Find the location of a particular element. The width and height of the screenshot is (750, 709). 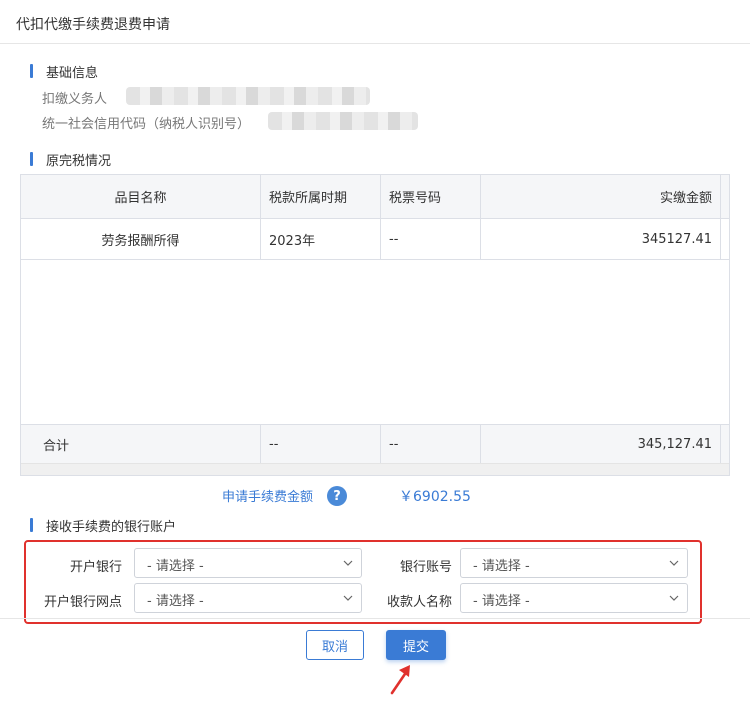

total-ticket-number: -- is located at coordinates (431, 444).